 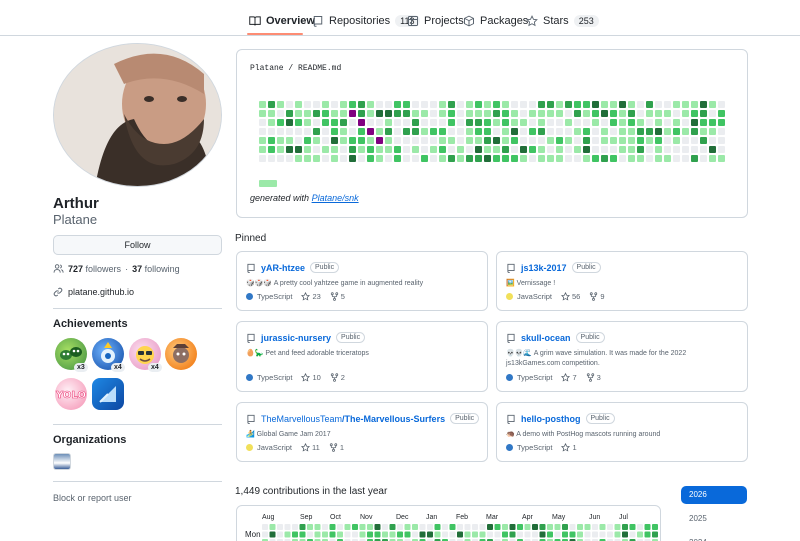 I want to click on repo-forks: 3, so click(x=593, y=377).